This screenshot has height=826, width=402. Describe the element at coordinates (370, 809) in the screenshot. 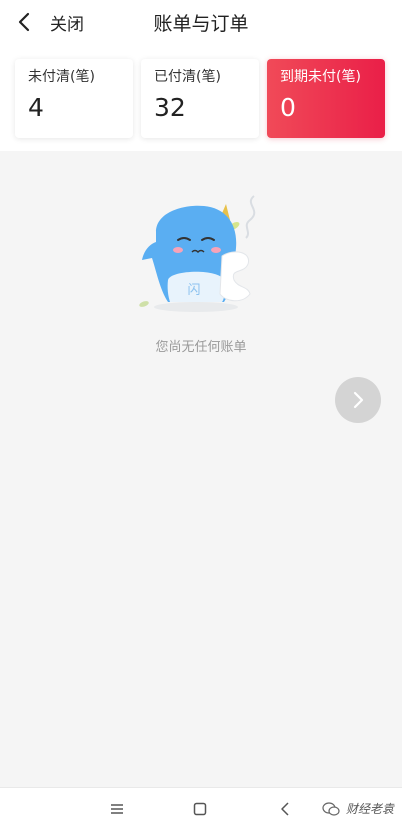

I see `watermark-text: 财经老袁` at that location.